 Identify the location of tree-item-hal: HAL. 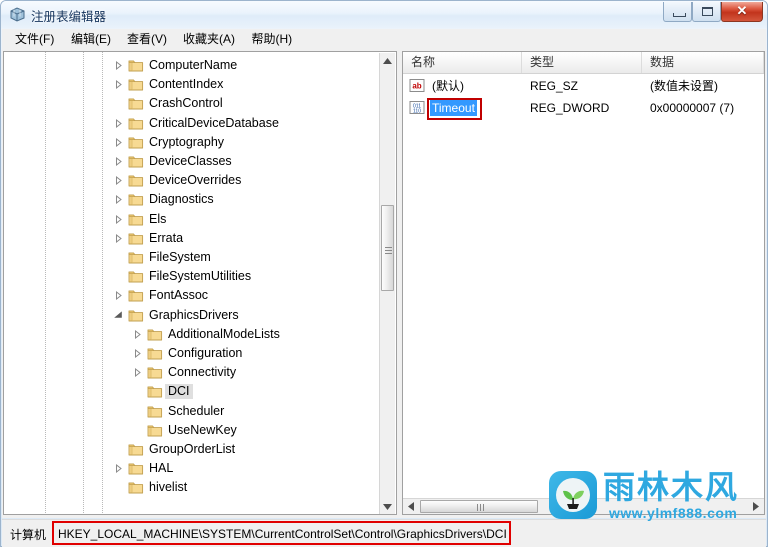
(192, 468).